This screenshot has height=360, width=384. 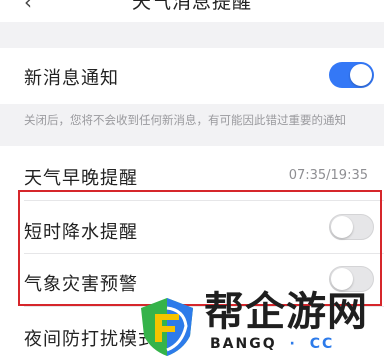 I want to click on weather-reminder-time: 07:35/19:35, so click(x=328, y=175).